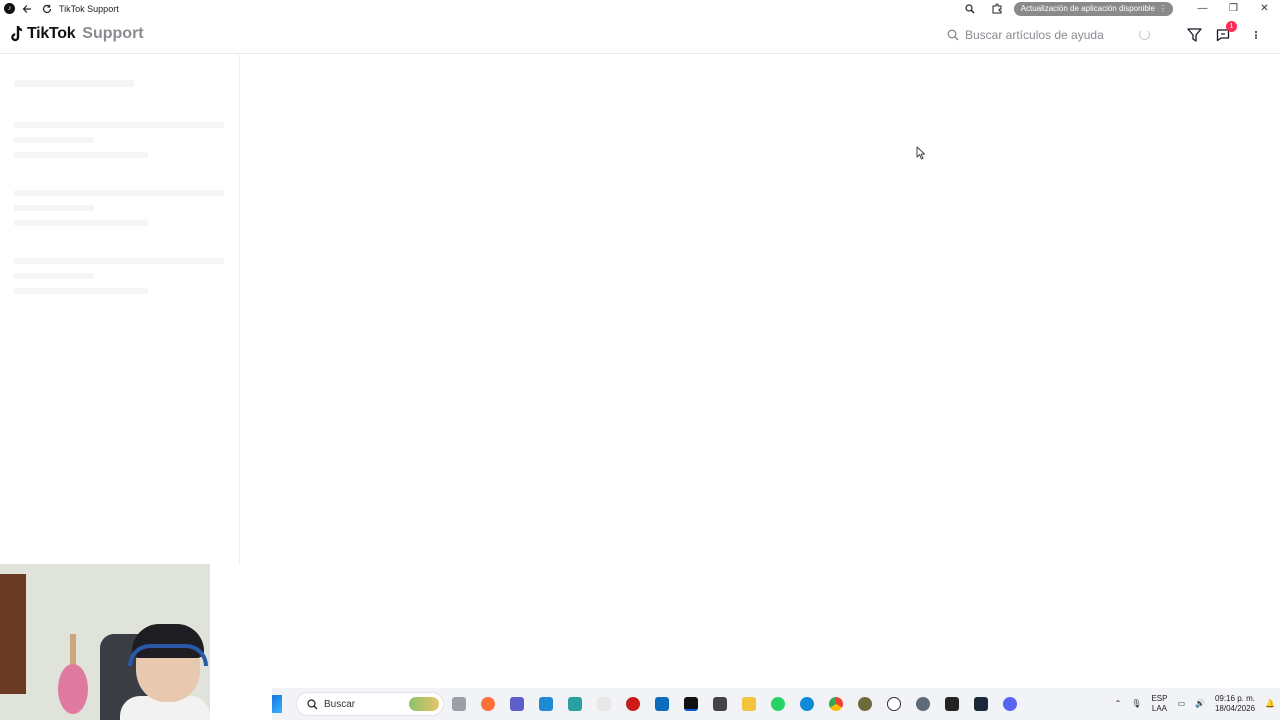 The image size is (1280, 720). I want to click on task-view-icon, so click(458, 704).